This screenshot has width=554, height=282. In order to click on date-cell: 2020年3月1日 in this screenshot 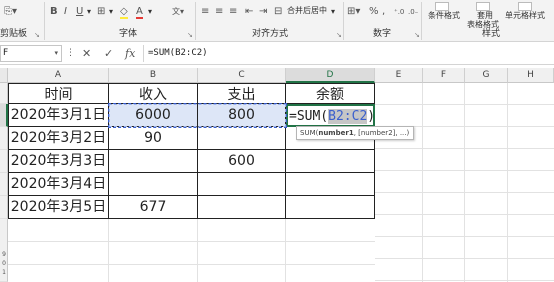, I will do `click(58, 115)`.